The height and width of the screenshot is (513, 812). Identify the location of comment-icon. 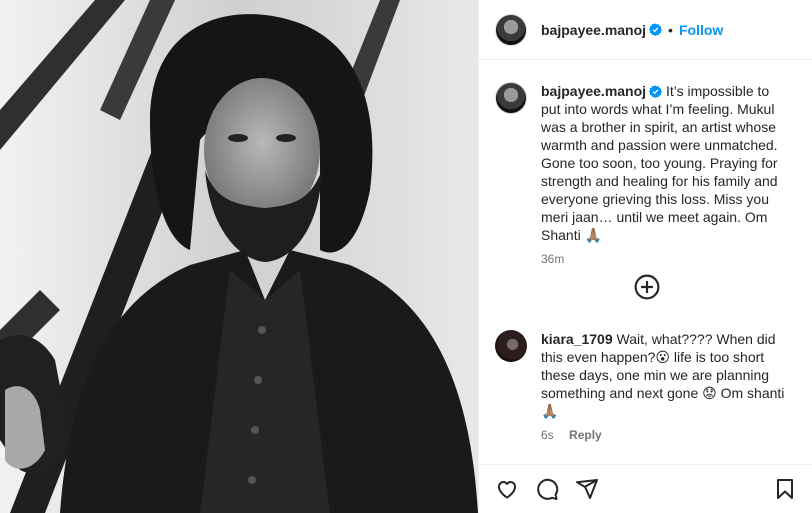
(547, 489).